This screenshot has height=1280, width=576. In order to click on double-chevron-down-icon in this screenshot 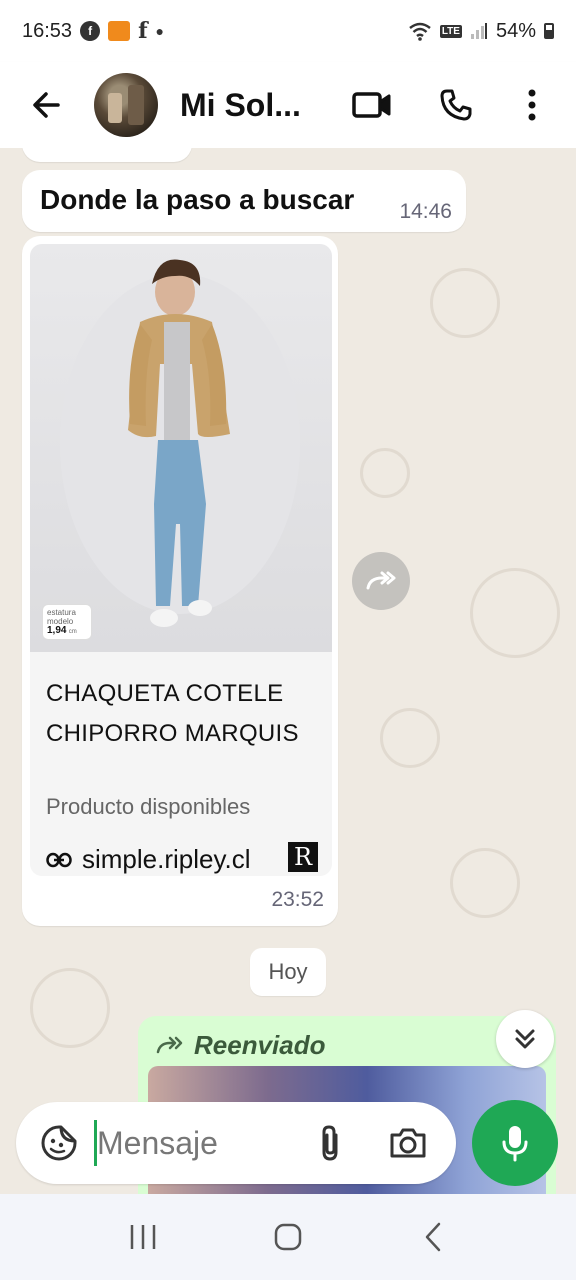, I will do `click(525, 1039)`.